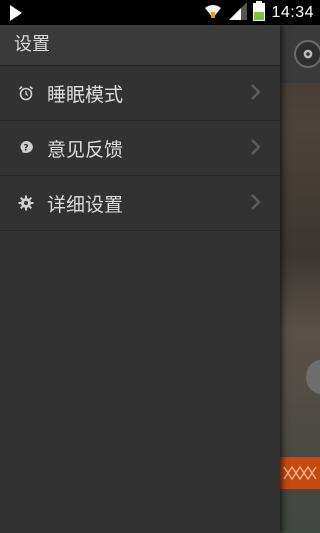 The height and width of the screenshot is (533, 320). I want to click on status-icons: 14:34, so click(258, 12).